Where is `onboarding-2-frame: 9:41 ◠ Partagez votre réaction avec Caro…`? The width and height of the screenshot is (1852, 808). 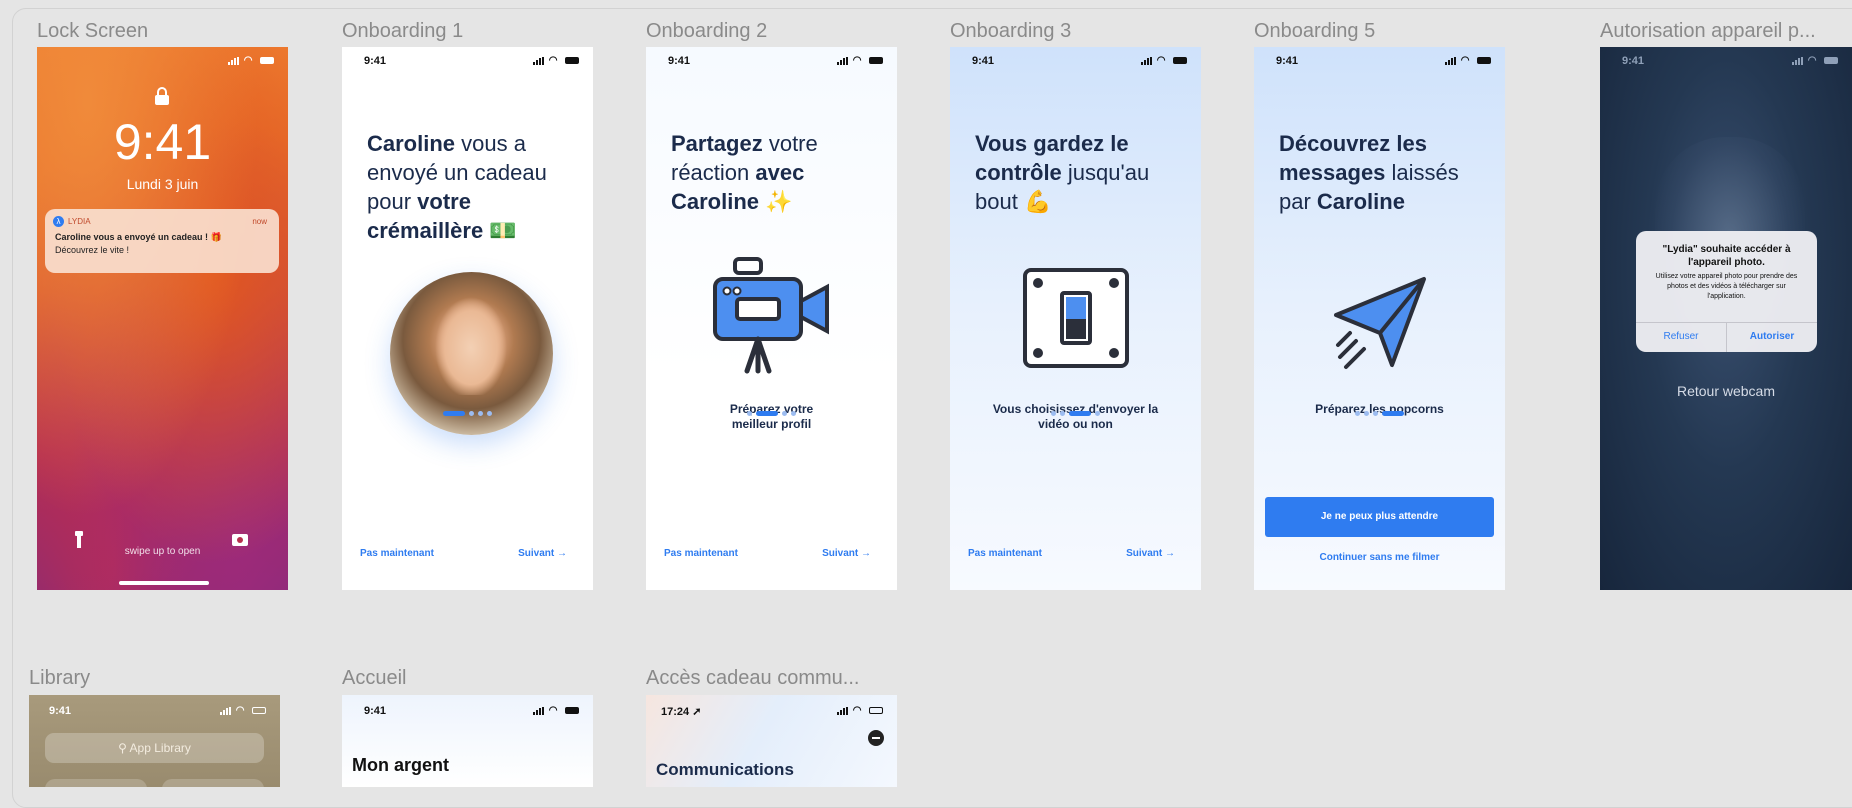 onboarding-2-frame: 9:41 ◠ Partagez votre réaction avec Caro… is located at coordinates (771, 318).